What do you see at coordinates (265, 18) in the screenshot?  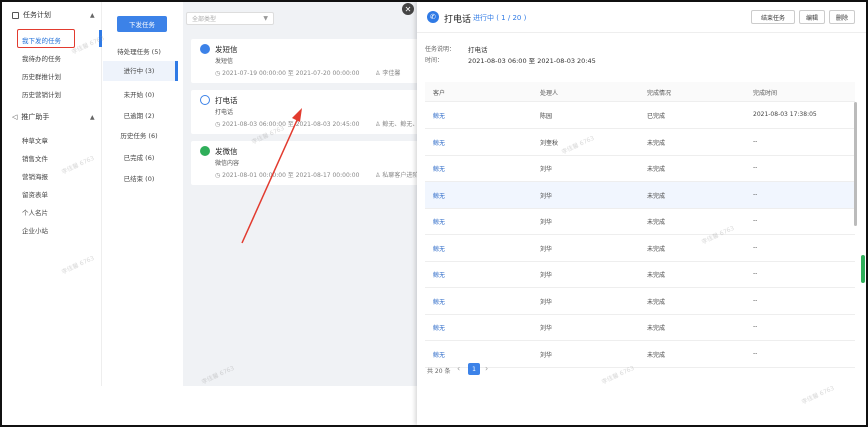 I see `chevron-down-icon: ▼` at bounding box center [265, 18].